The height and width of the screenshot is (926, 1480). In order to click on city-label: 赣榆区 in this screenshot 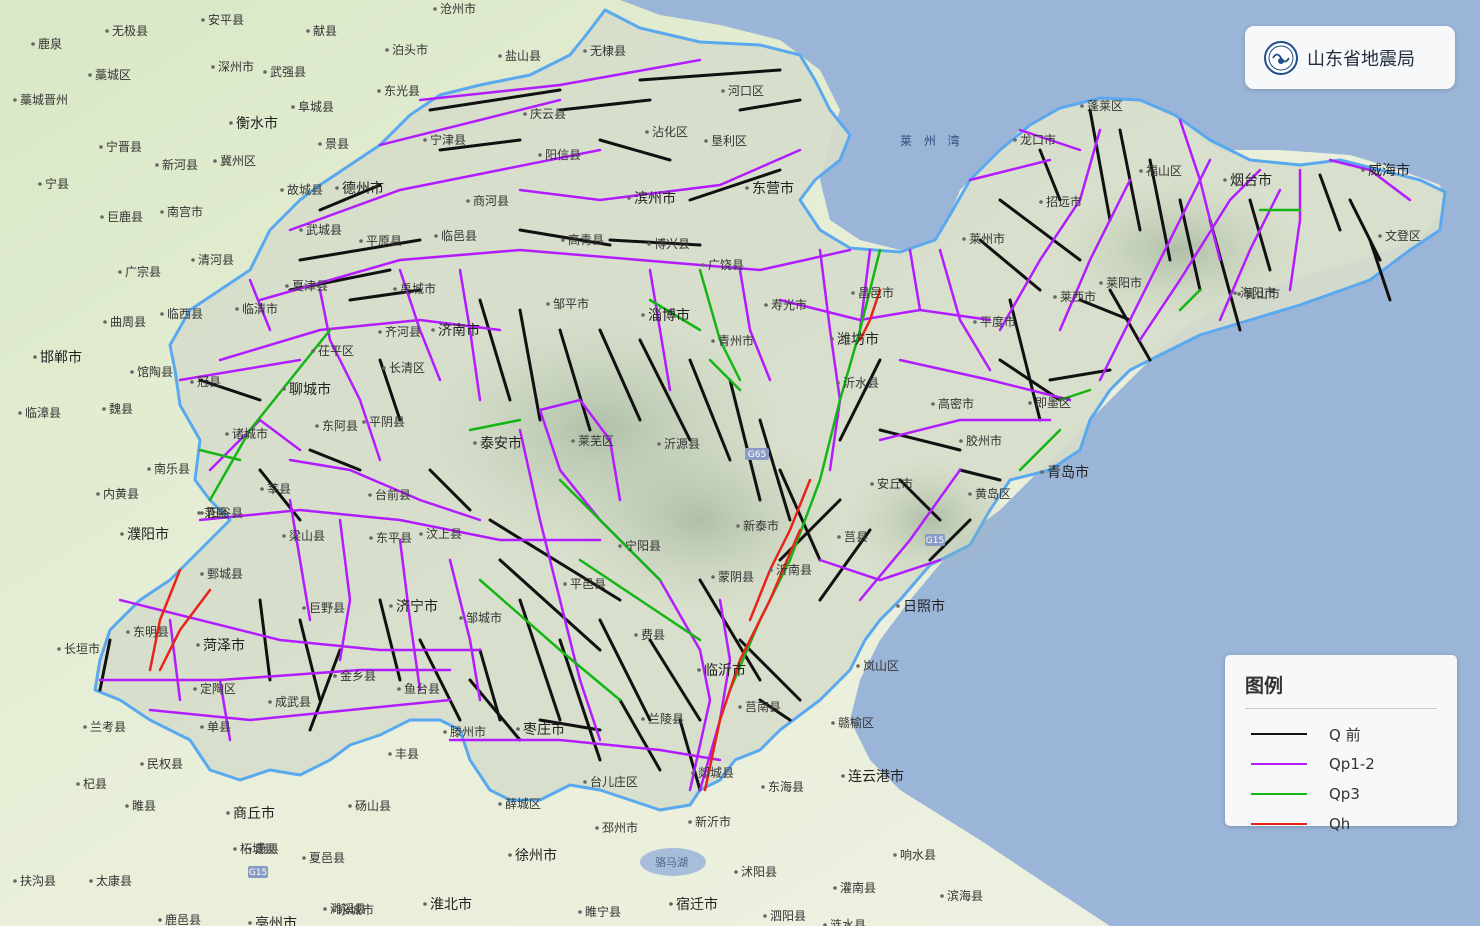, I will do `click(856, 722)`.